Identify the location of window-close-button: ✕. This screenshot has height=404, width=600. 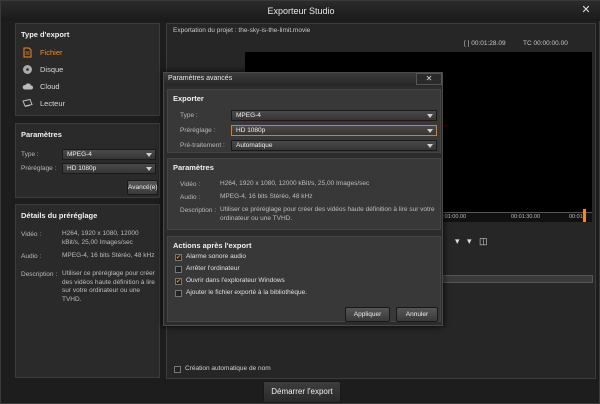
(586, 10).